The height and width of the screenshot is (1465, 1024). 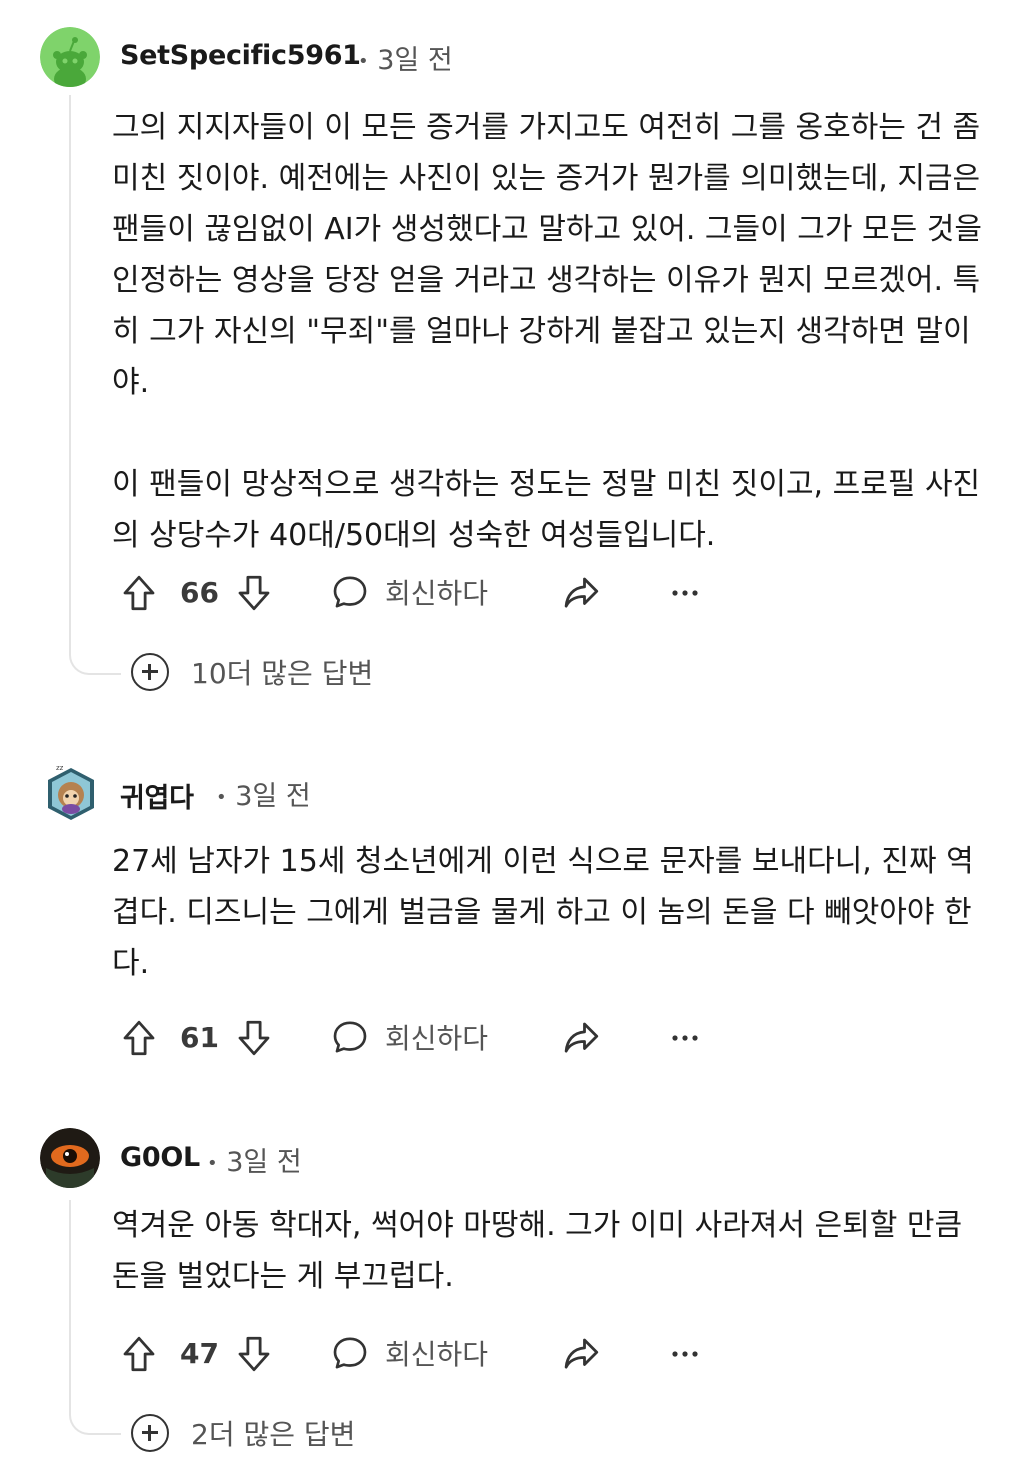 What do you see at coordinates (199, 592) in the screenshot?
I see `vote-count: 66` at bounding box center [199, 592].